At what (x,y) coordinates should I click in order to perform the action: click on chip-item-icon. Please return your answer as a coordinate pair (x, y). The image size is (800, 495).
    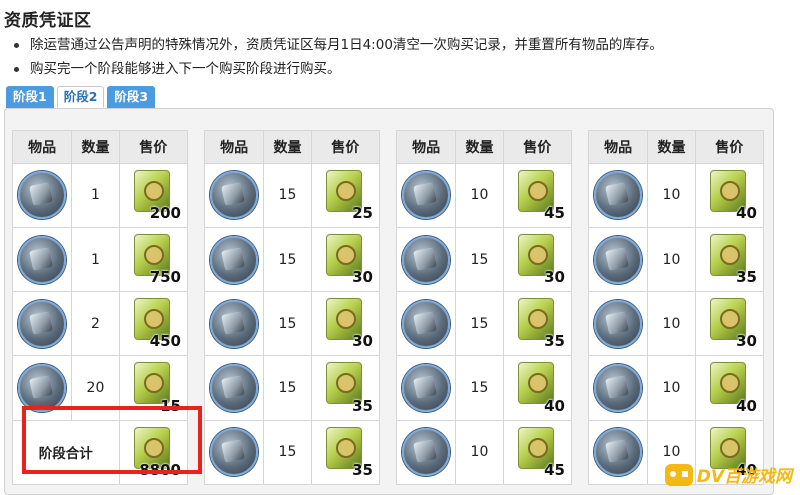
    Looking at the image, I should click on (234, 323).